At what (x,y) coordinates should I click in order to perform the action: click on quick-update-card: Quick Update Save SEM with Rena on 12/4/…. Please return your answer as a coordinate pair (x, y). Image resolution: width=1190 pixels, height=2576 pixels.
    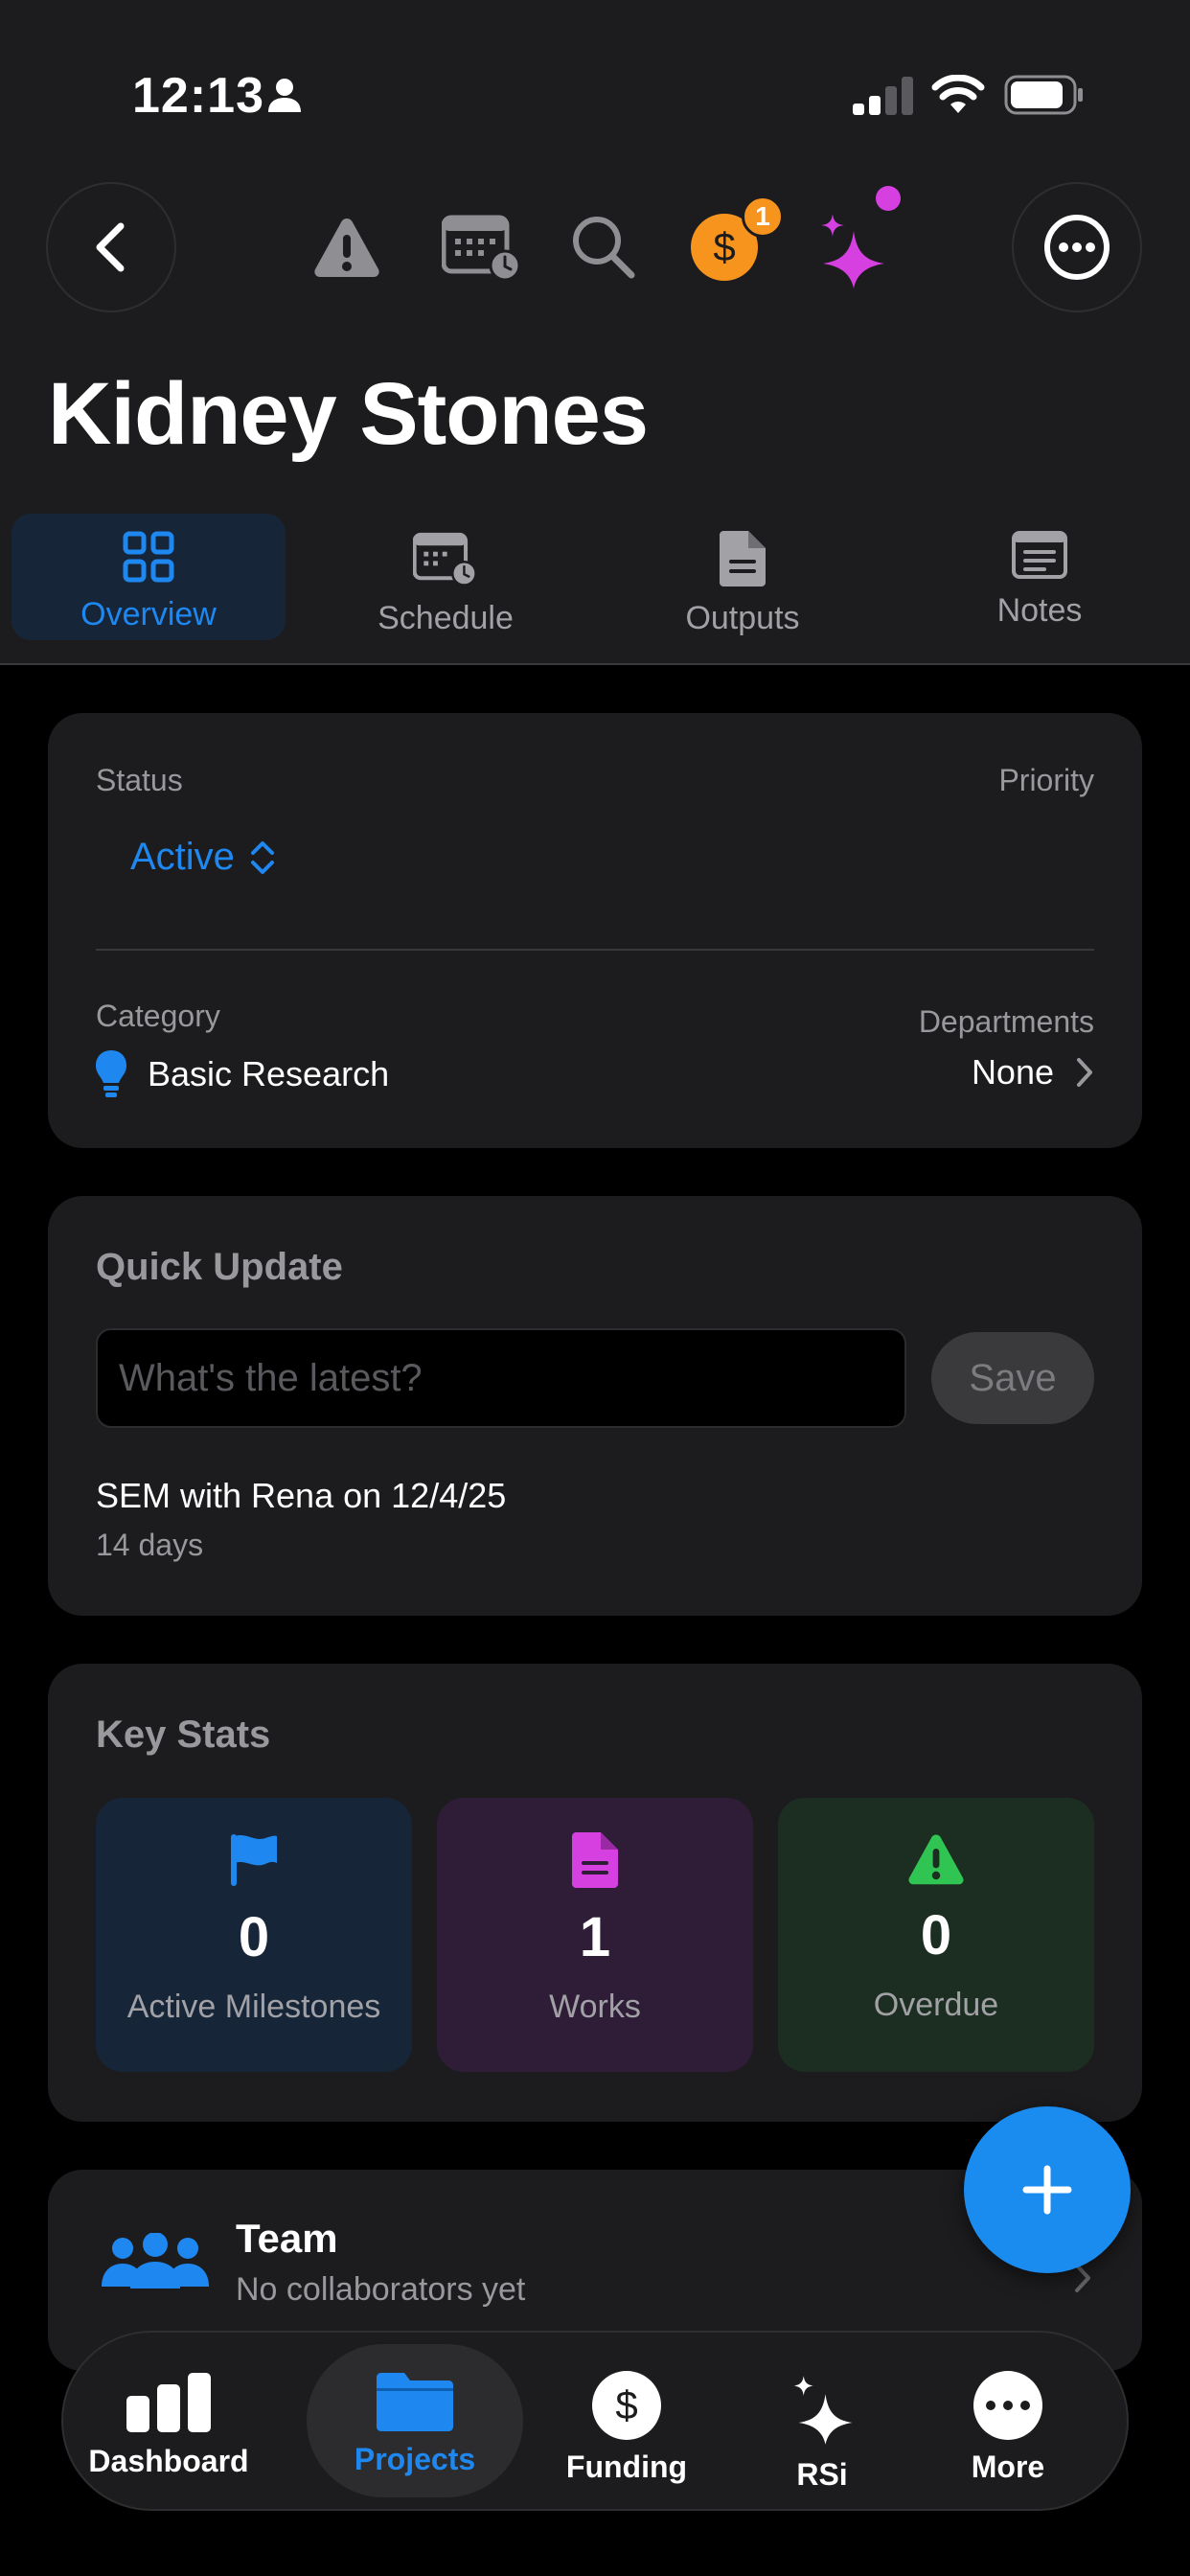
    Looking at the image, I should click on (595, 1406).